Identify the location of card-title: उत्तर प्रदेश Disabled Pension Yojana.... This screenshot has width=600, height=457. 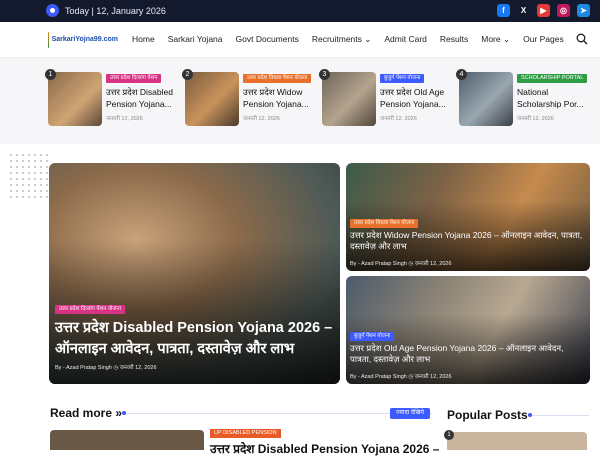
(142, 98).